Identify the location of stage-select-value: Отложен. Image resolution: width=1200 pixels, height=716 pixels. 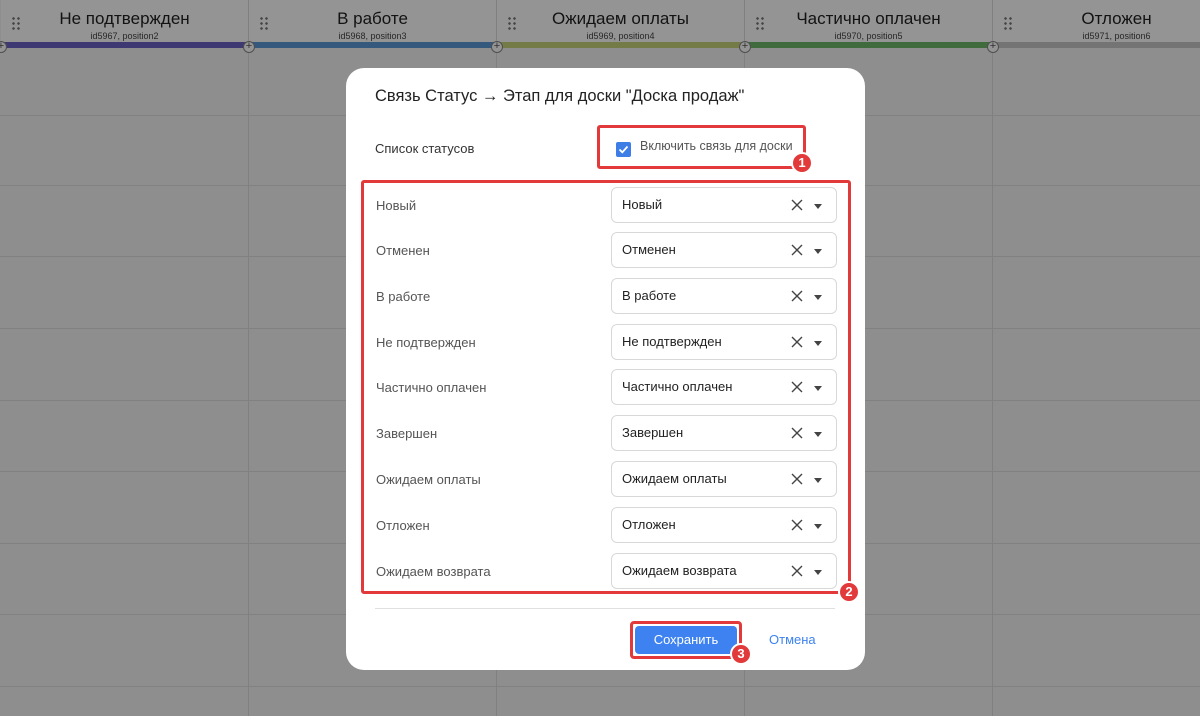
(649, 524).